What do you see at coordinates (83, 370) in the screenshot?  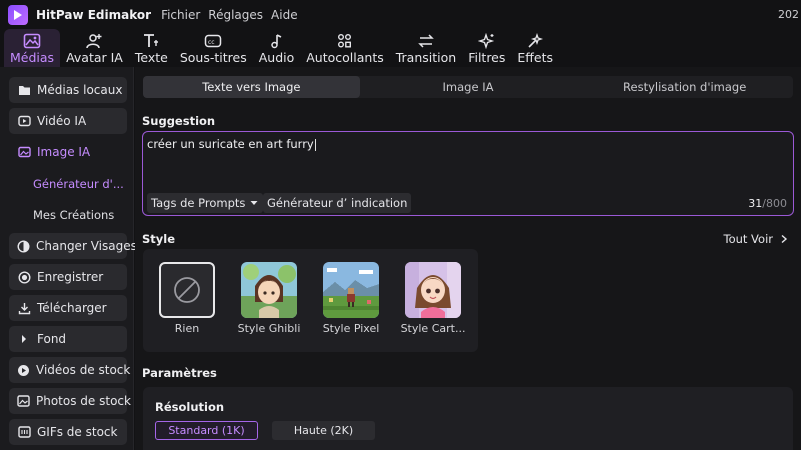 I see `sidebar-item-label: Vidéos de stock` at bounding box center [83, 370].